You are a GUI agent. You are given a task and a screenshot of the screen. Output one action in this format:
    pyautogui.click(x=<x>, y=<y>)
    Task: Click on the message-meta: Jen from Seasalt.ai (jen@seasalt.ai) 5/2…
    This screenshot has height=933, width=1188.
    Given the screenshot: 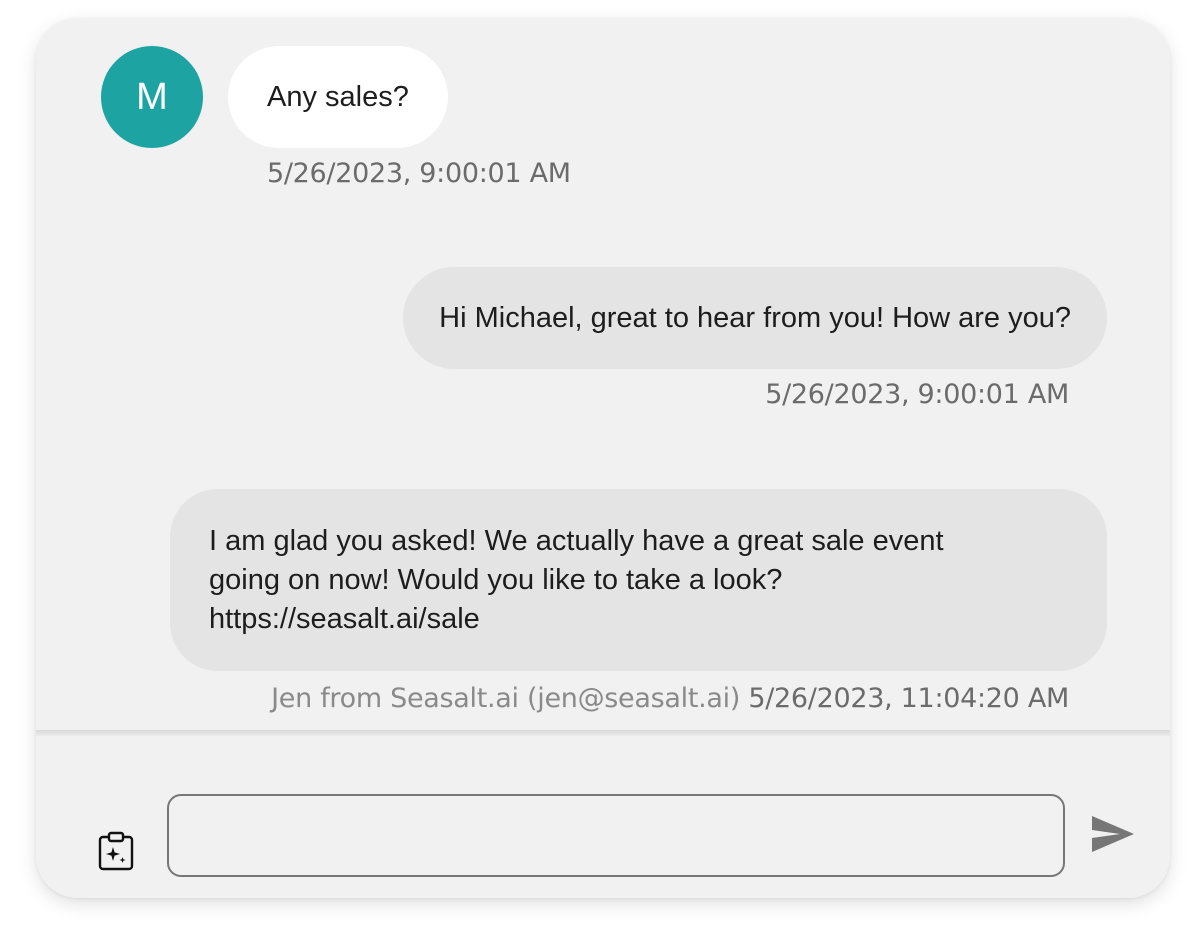 What is the action you would take?
    pyautogui.click(x=670, y=698)
    